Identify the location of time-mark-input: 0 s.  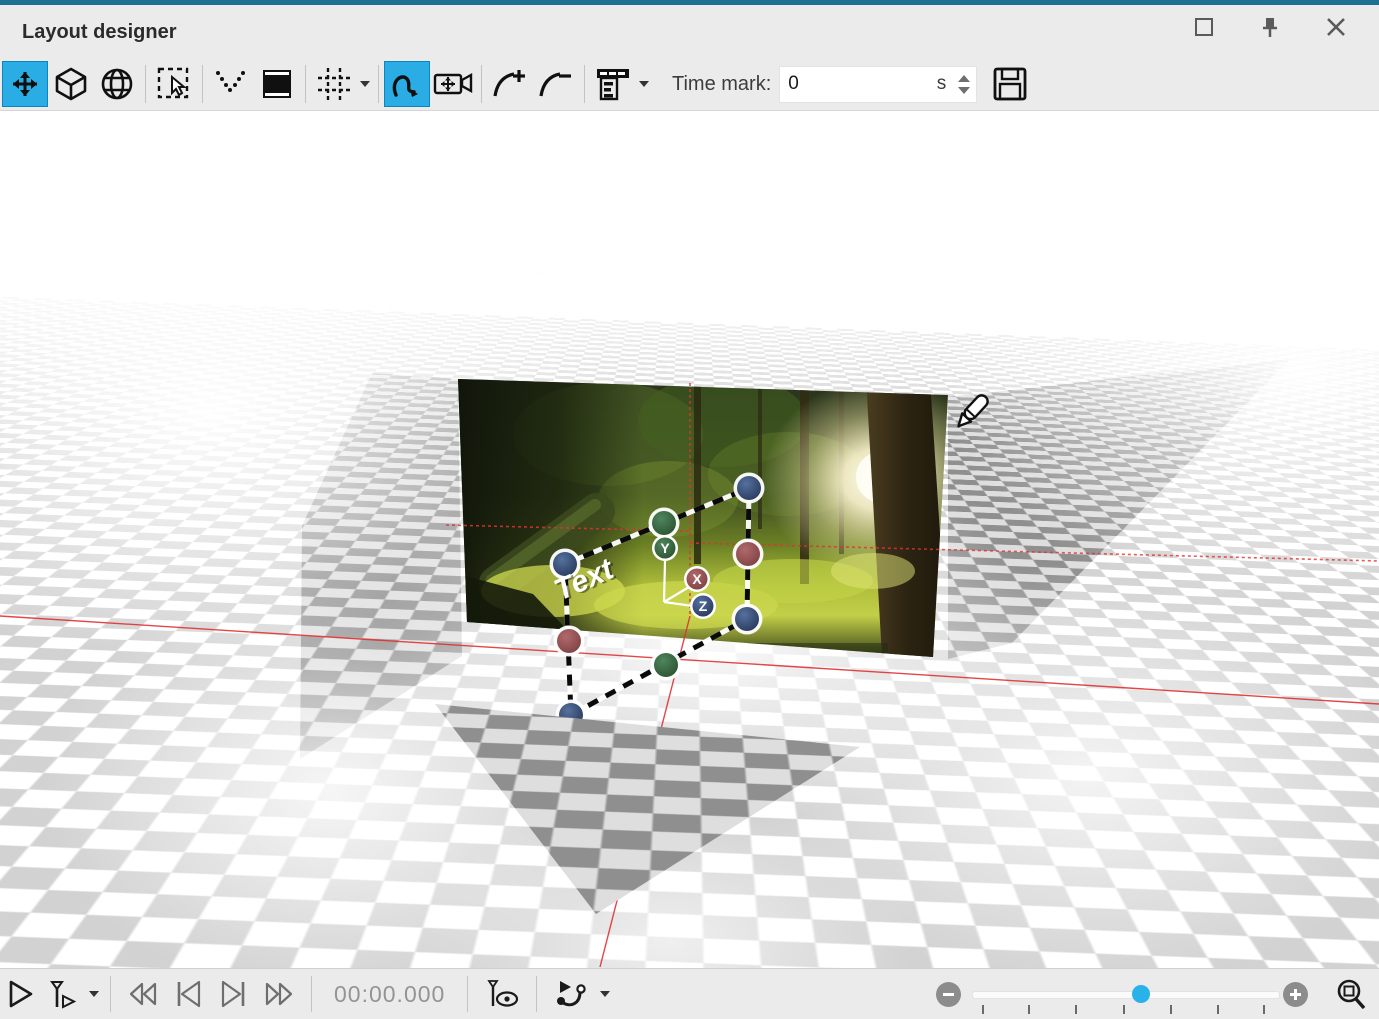
(878, 84).